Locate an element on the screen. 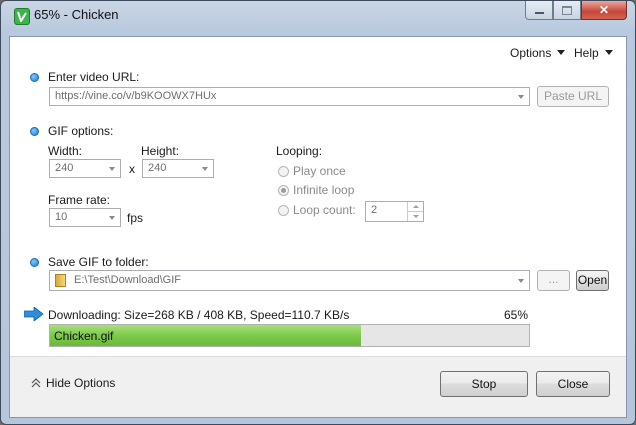 The height and width of the screenshot is (425, 636). save-folder-input: E:\Test\Download\GIF is located at coordinates (289, 280).